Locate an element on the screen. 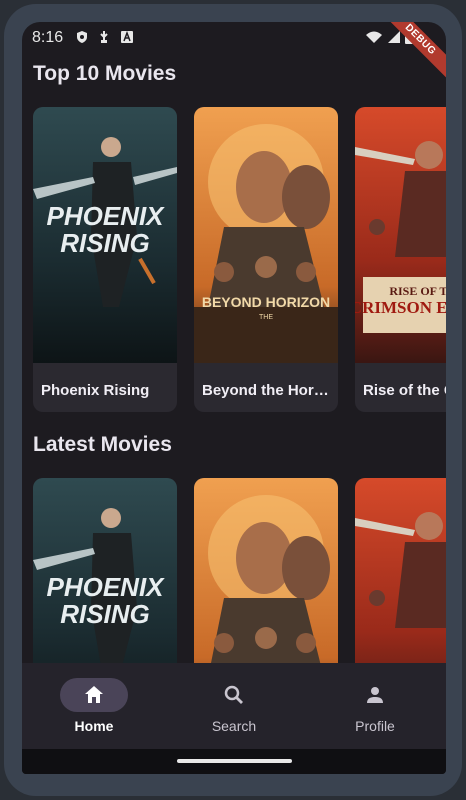 The width and height of the screenshot is (466, 800). poster-rise-of-the-crimson-empire: RISE OF THE CRIMSON EMPIRE is located at coordinates (400, 235).